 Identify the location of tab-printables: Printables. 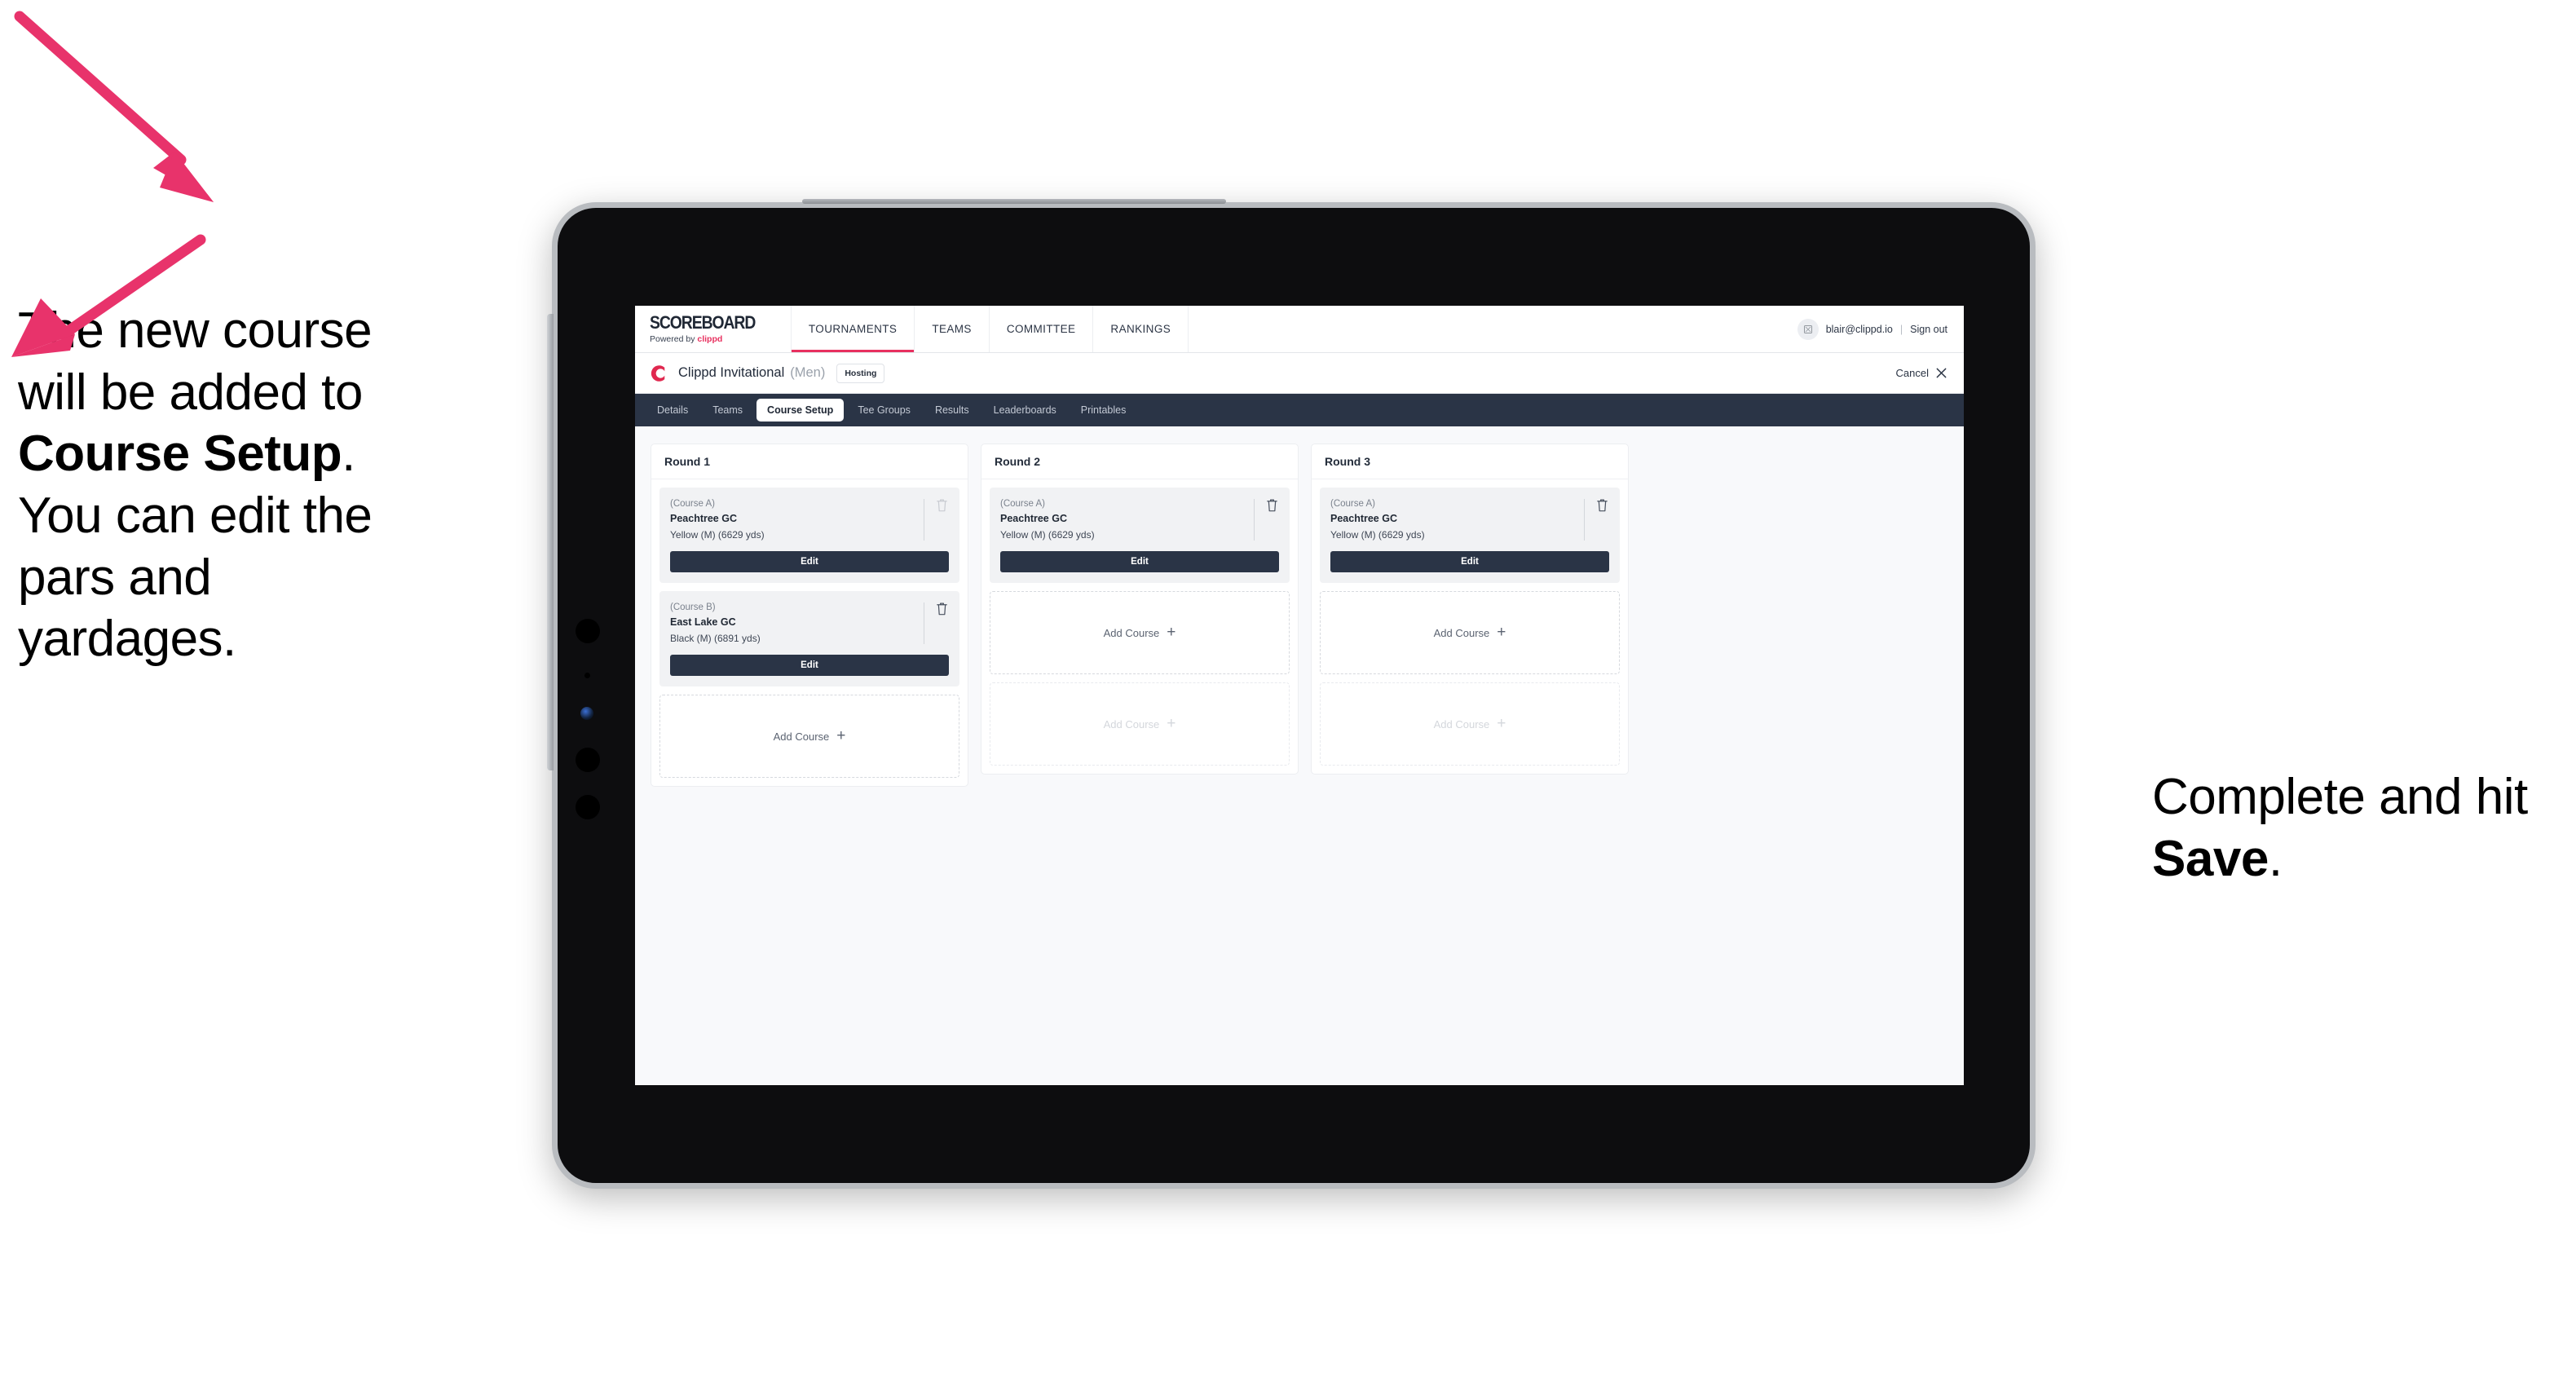
(1103, 411).